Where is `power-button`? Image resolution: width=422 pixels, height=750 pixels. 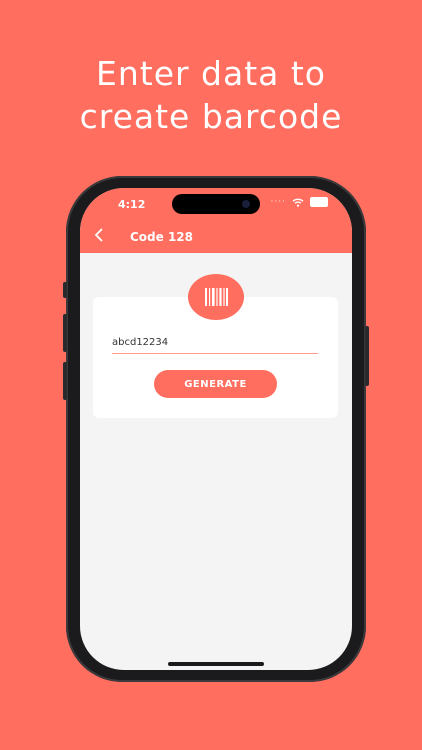
power-button is located at coordinates (367, 356).